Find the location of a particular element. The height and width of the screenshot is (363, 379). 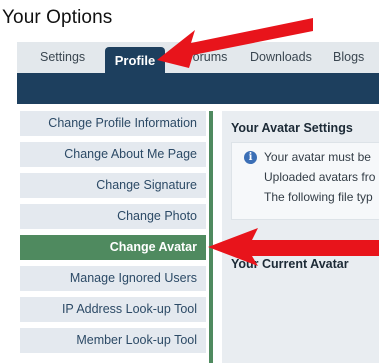

sidebar-item-member-lookup-tool: Member Look-up Tool is located at coordinates (113, 340).